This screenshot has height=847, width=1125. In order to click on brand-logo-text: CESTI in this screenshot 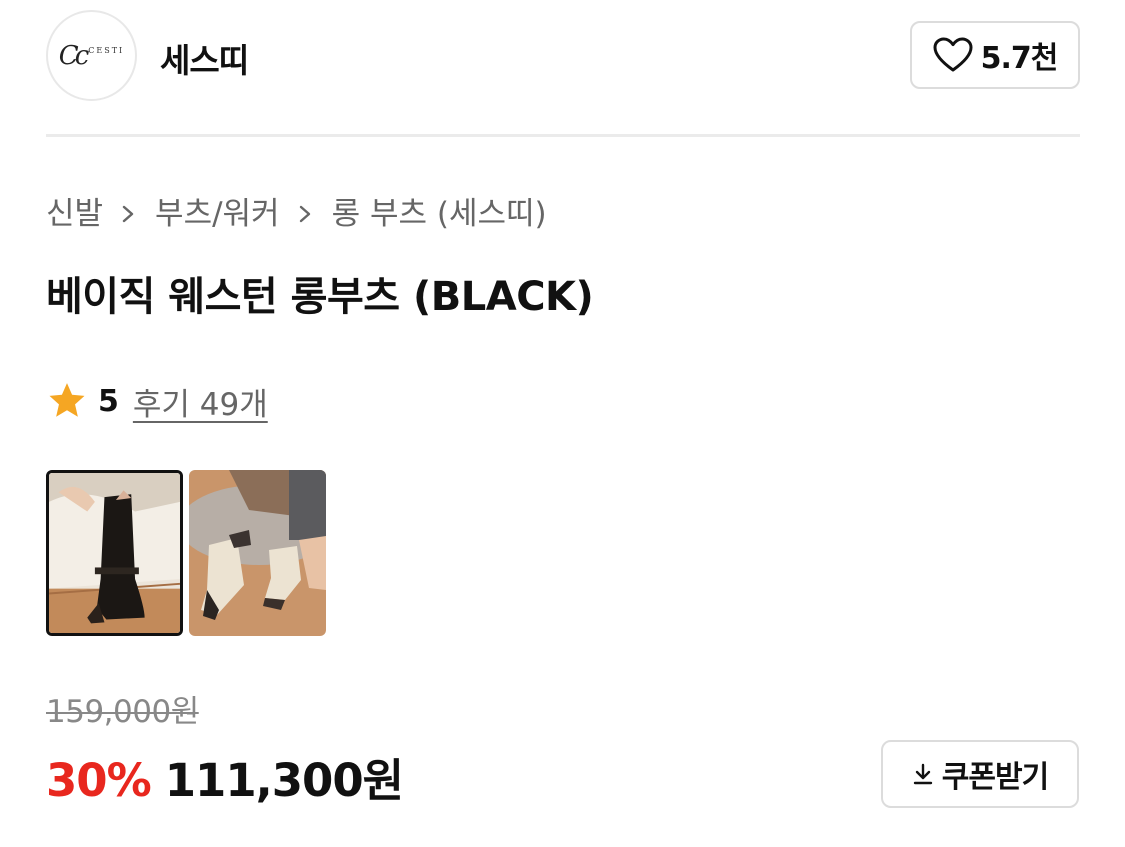, I will do `click(106, 50)`.